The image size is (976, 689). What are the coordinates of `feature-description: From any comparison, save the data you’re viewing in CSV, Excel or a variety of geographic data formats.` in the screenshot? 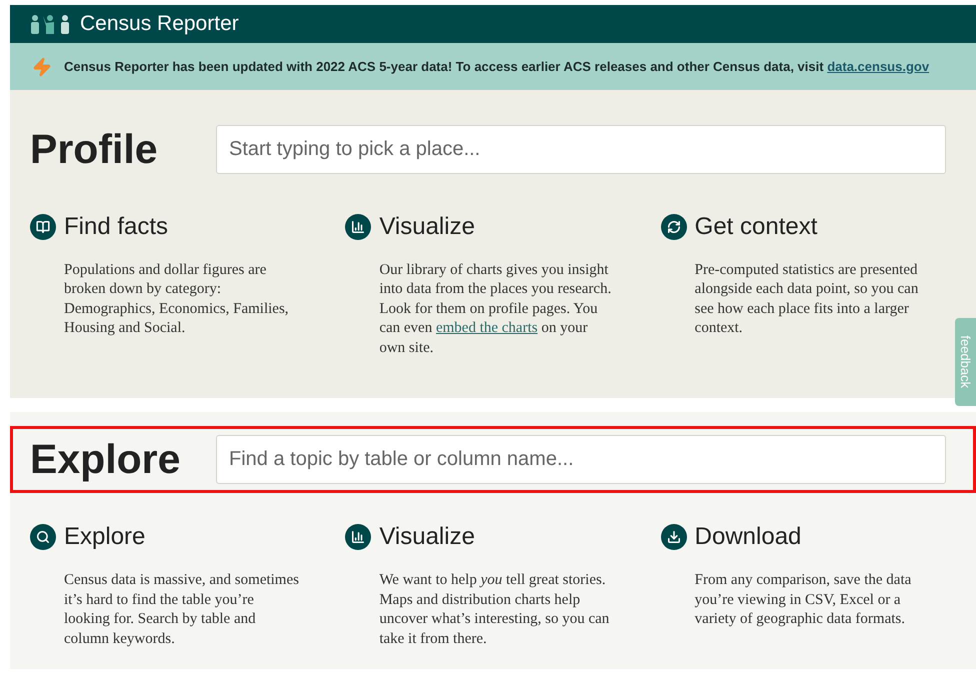 It's located at (803, 600).